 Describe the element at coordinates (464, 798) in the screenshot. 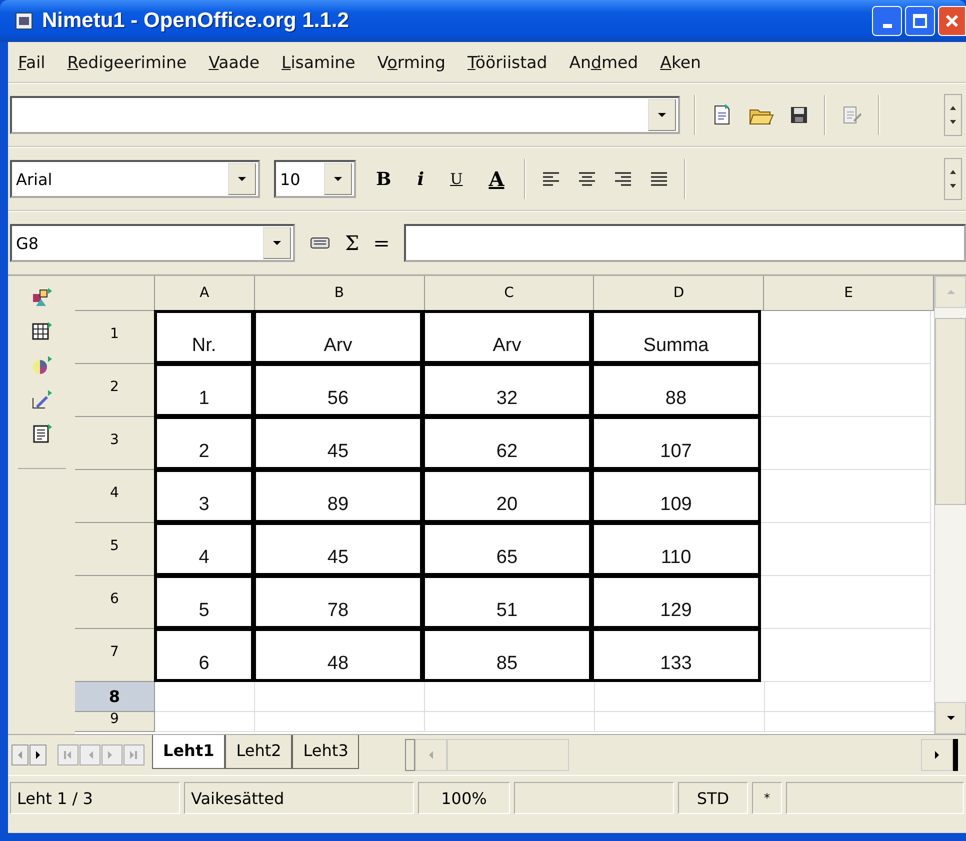

I see `status-zoom: 100%` at that location.